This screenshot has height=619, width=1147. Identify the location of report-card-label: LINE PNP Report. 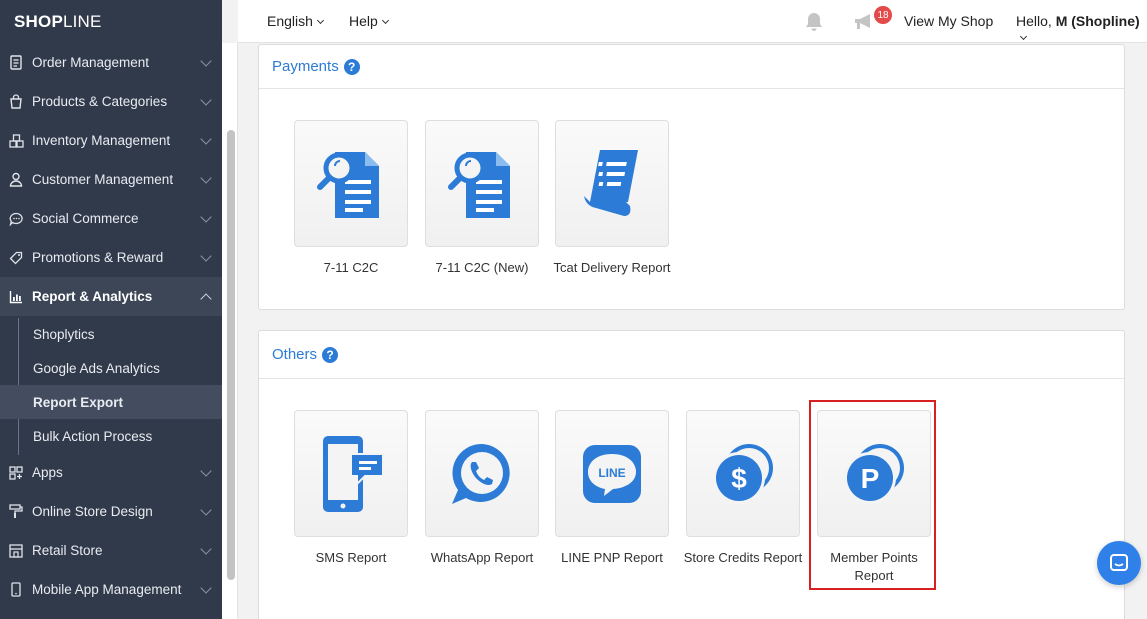
(612, 557).